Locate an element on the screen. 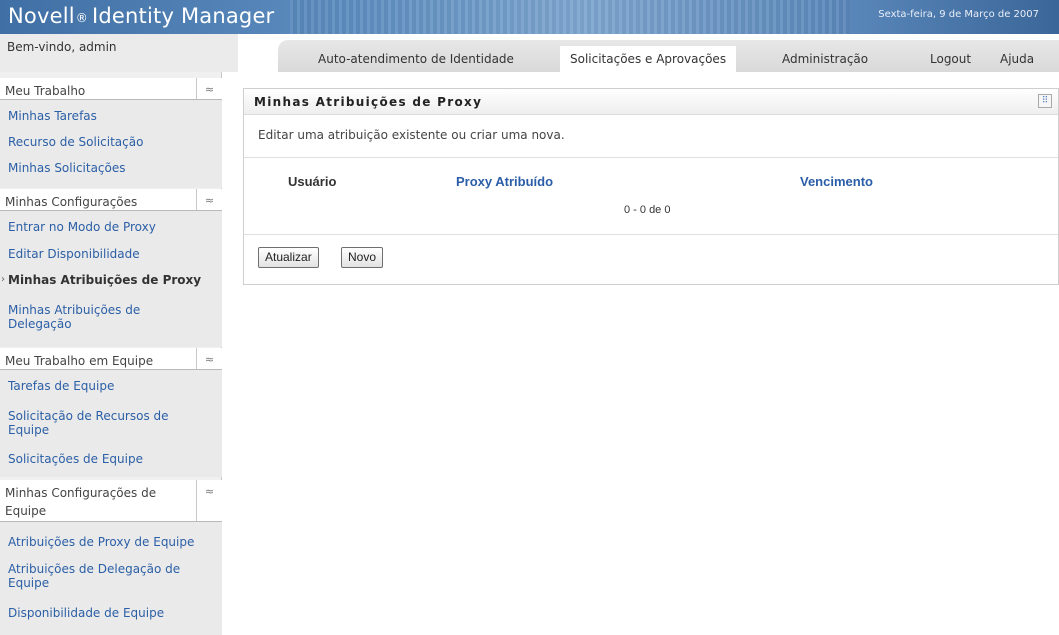  sidebar-item-team-delegate-assignments: Atribuições de Delegação de Equipe is located at coordinates (106, 576).